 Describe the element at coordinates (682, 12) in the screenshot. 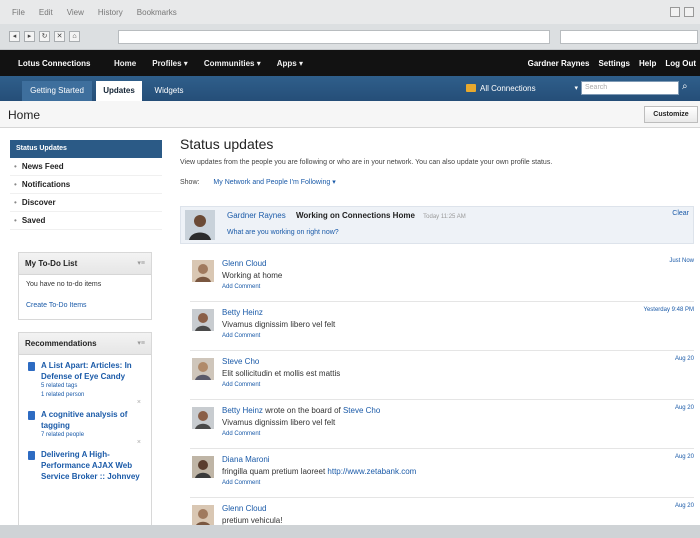

I see `window-controls` at that location.